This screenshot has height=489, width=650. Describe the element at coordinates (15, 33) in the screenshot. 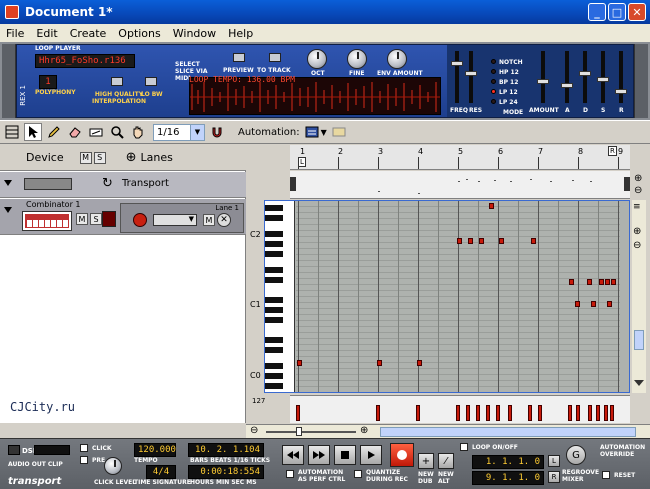

I see `menu-file: File` at that location.